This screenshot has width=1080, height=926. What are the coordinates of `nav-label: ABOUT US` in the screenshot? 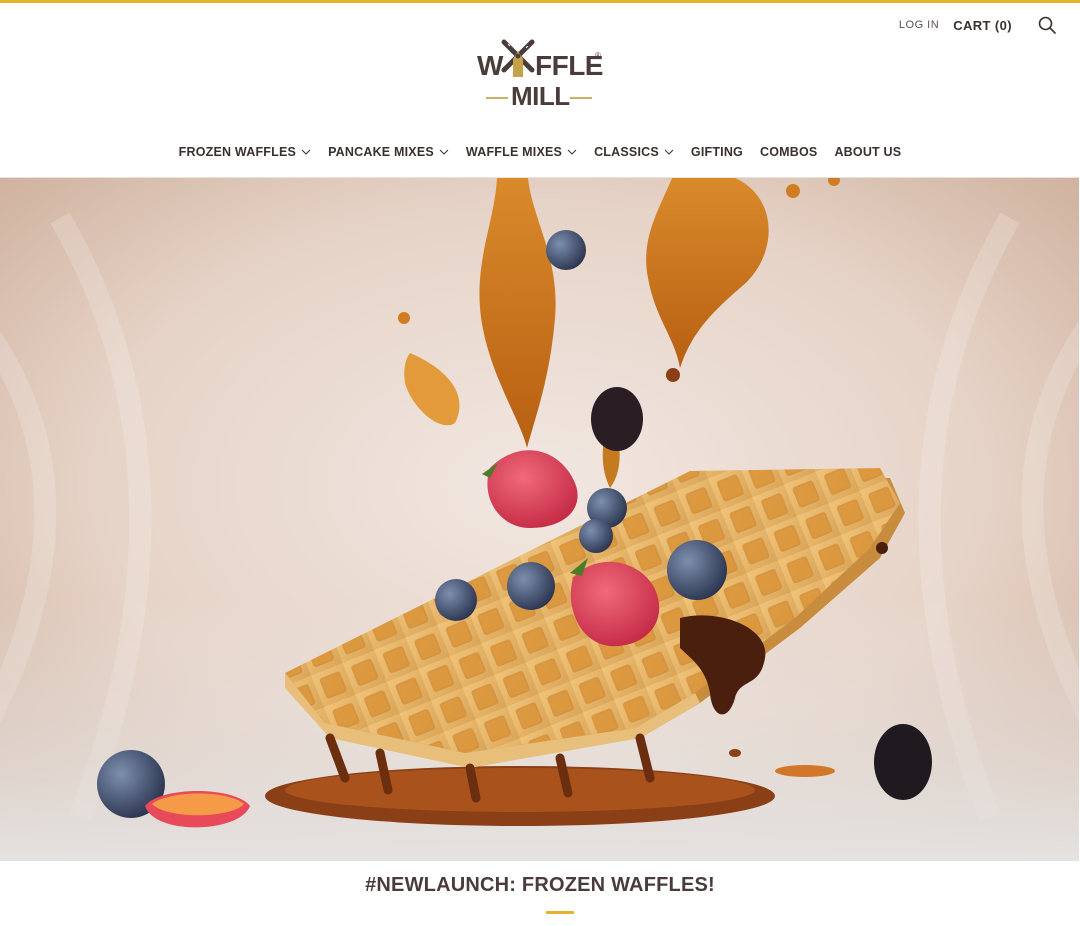 It's located at (868, 152).